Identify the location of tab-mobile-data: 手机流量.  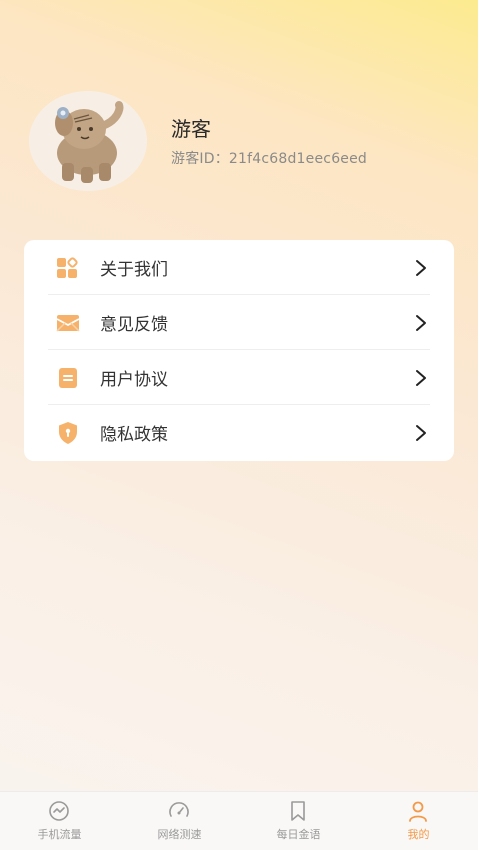
(59, 821).